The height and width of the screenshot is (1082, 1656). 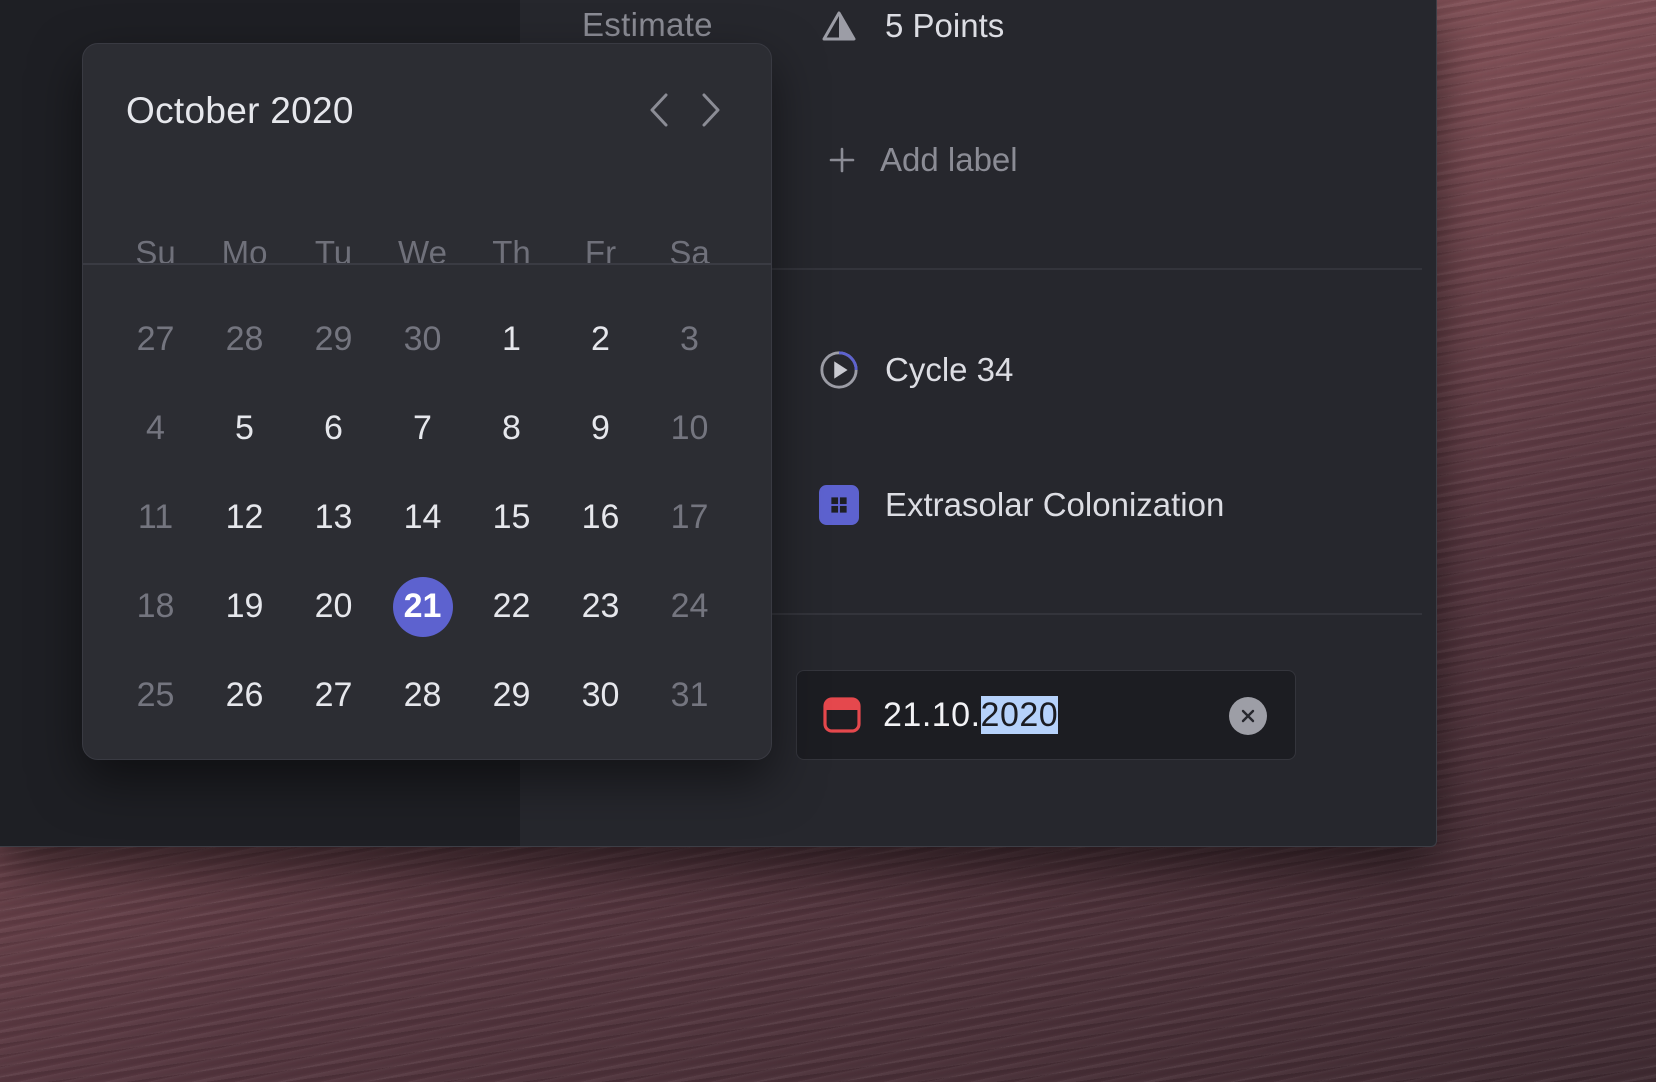 I want to click on calendar-day: 5, so click(x=244, y=428).